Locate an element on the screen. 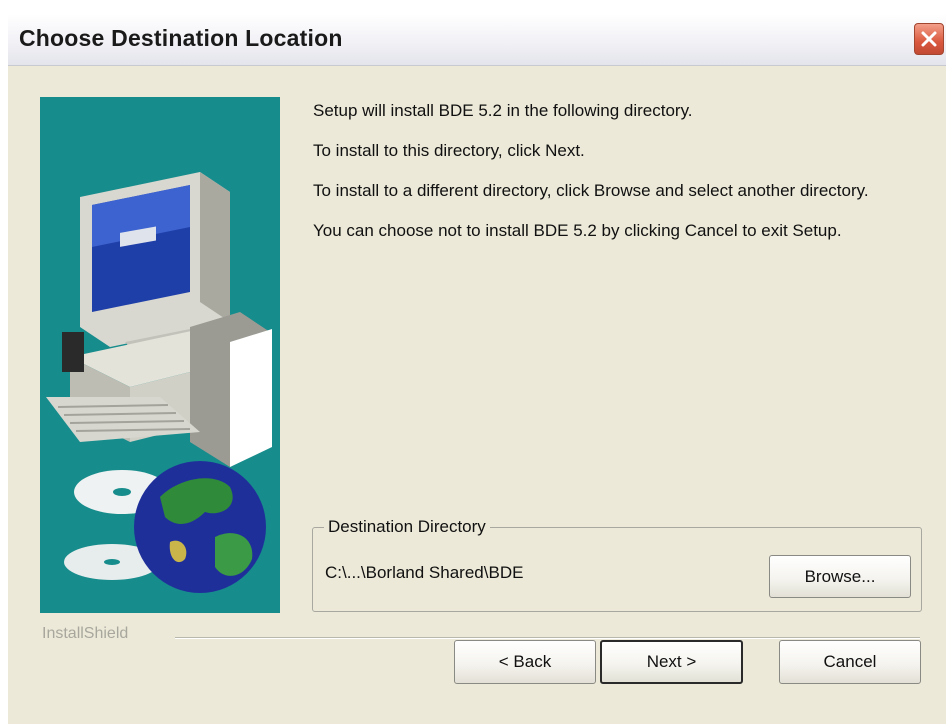 This screenshot has width=946, height=724. window-title: Choose Destination Location is located at coordinates (181, 38).